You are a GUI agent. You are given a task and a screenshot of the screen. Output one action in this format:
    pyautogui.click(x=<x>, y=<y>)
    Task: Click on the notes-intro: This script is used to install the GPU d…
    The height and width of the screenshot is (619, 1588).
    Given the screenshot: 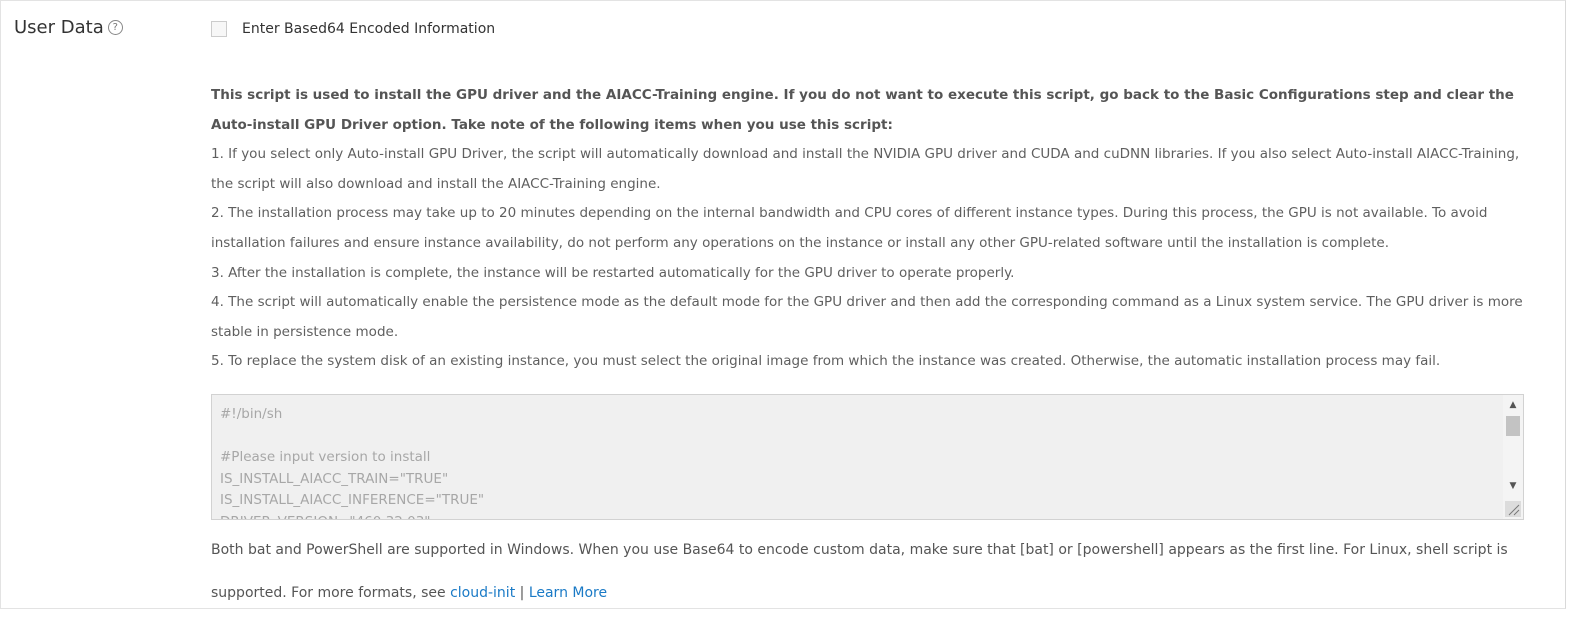 What is the action you would take?
    pyautogui.click(x=862, y=110)
    